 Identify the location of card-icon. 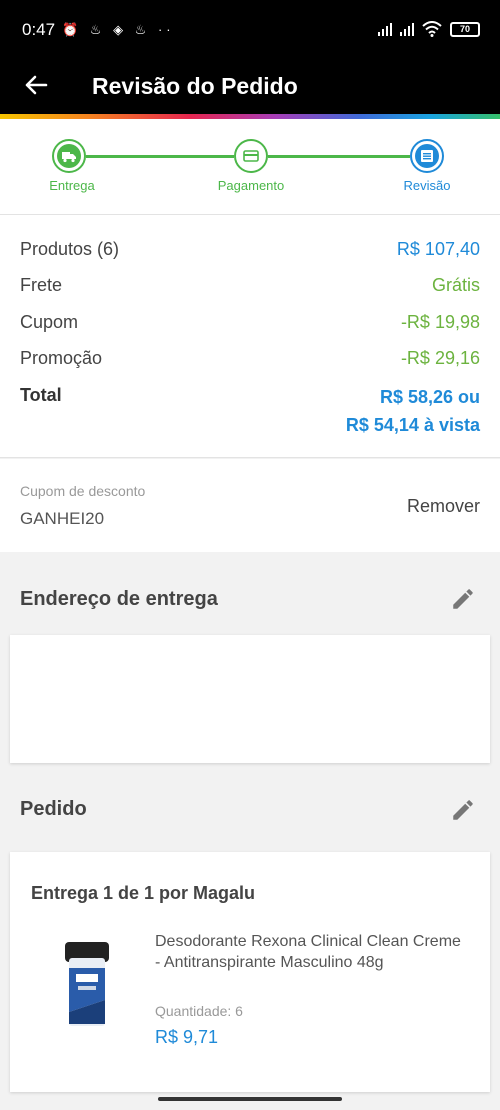
(251, 156).